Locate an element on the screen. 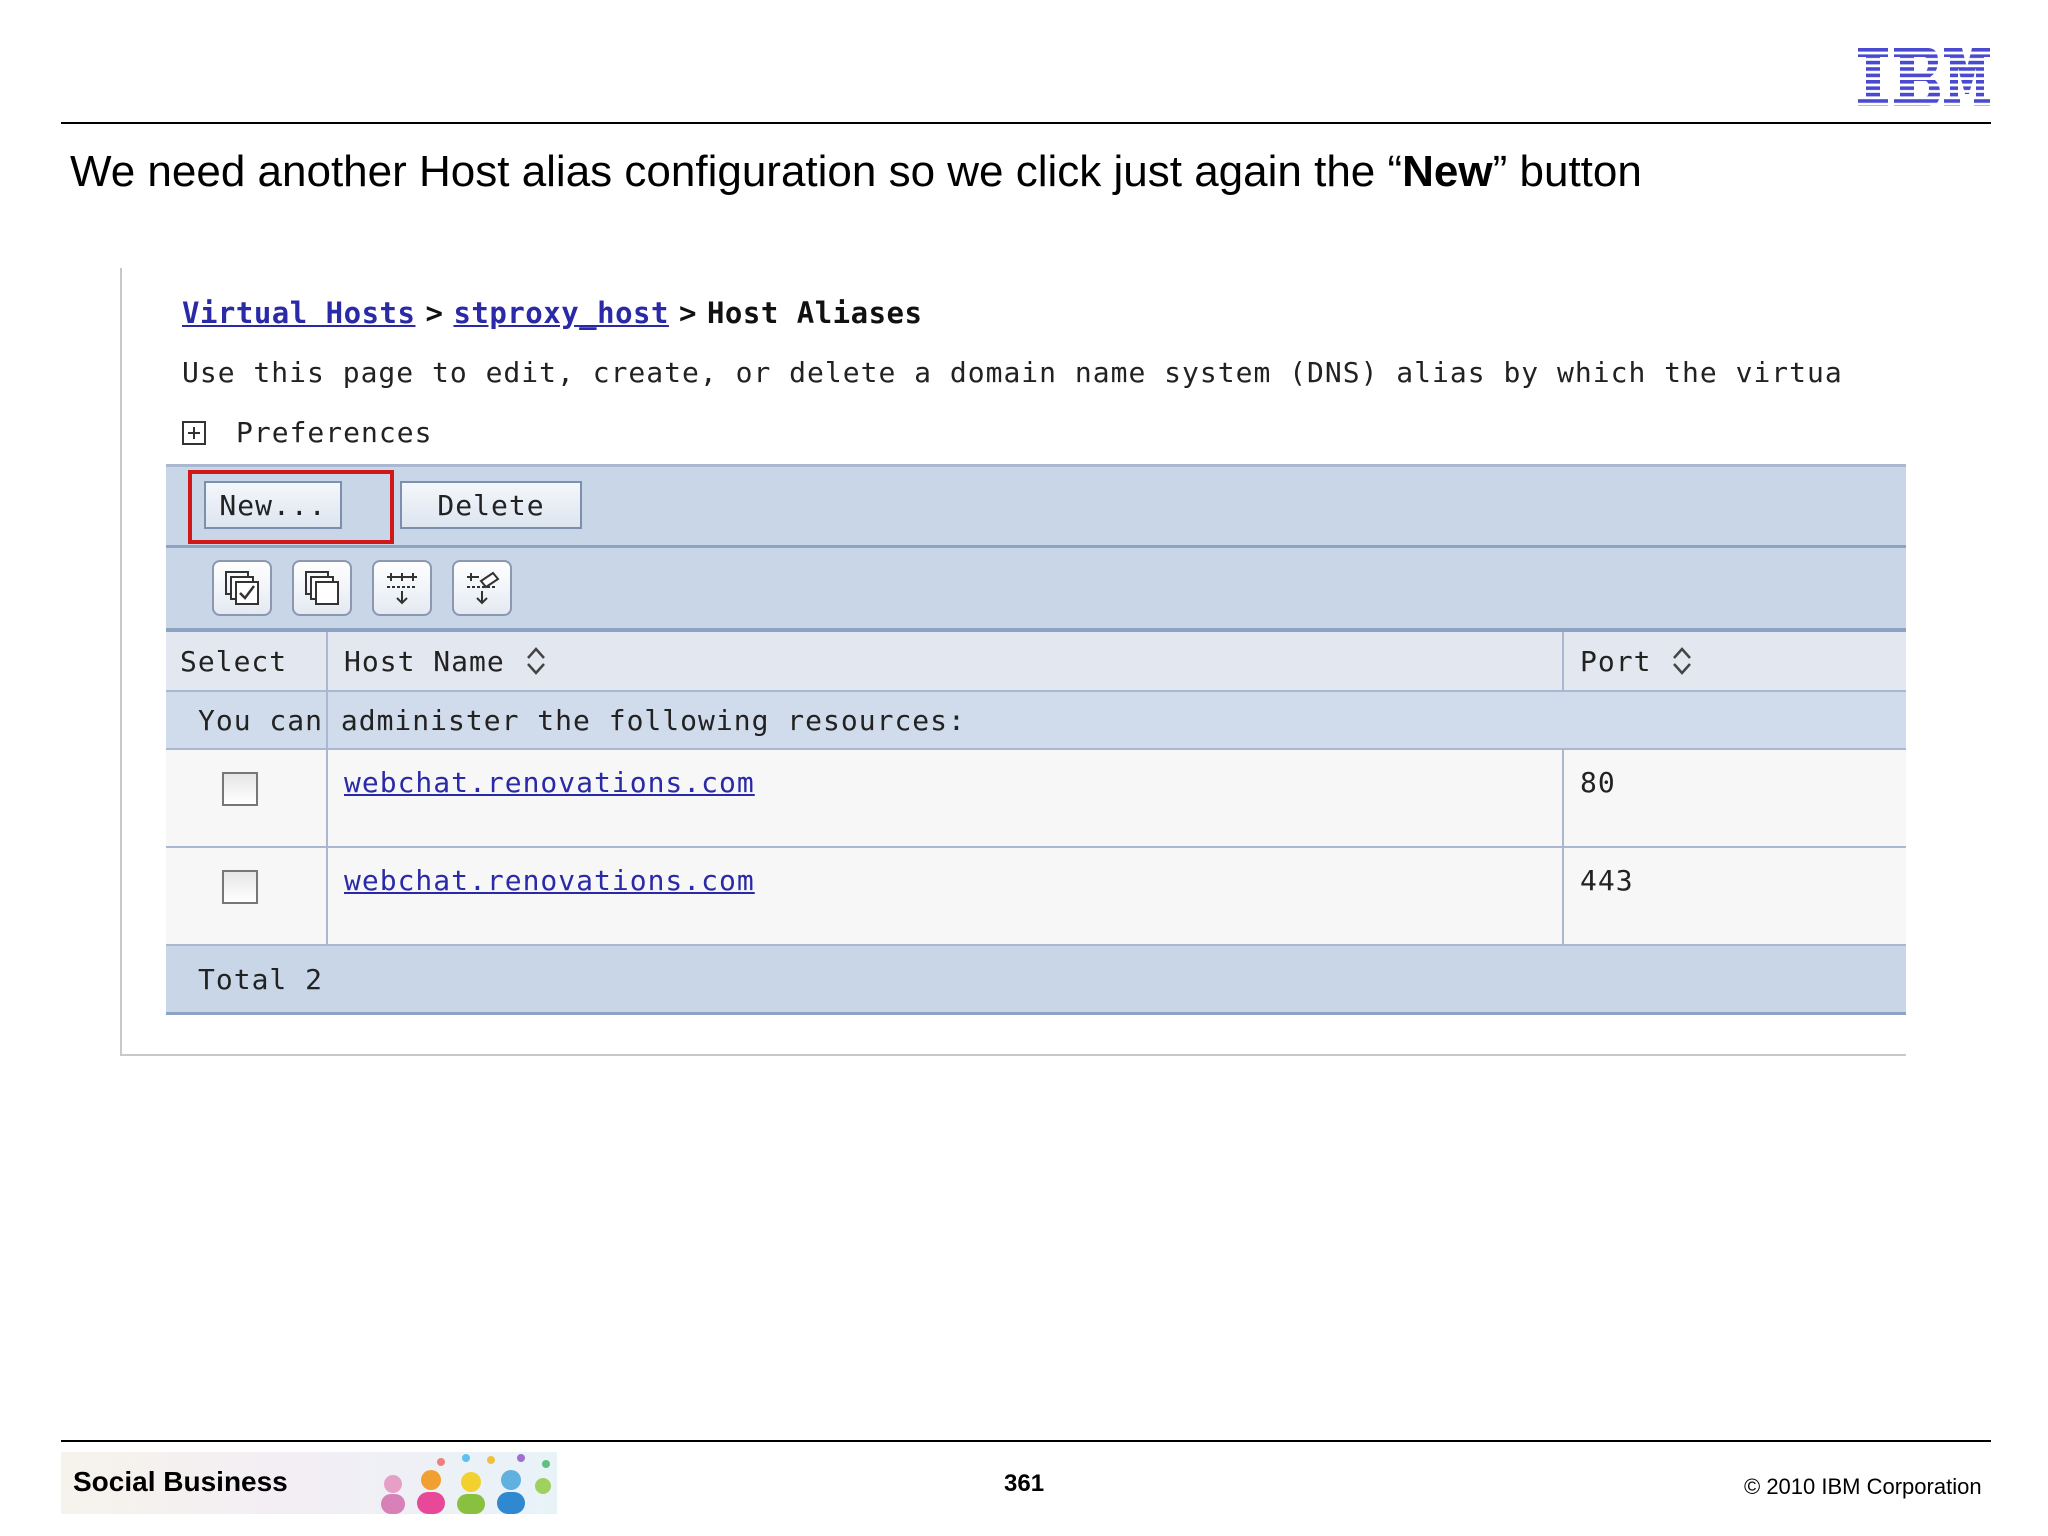 The image size is (2048, 1536). page-number: 361 is located at coordinates (1024, 1483).